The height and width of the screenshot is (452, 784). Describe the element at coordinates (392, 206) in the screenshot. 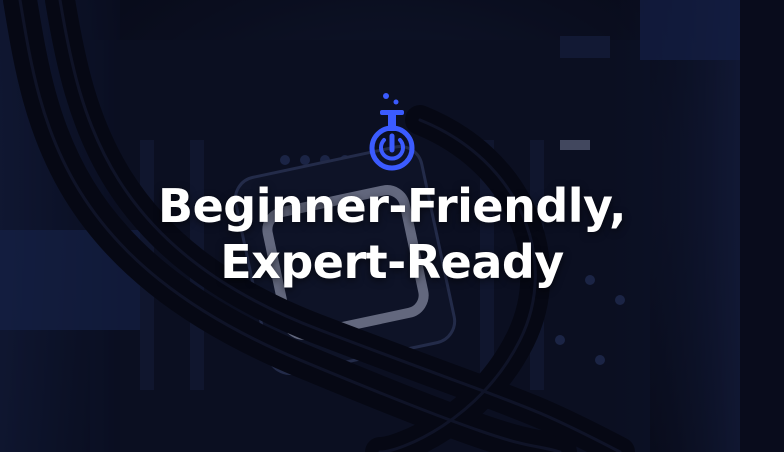

I see `headline-line-1: Beginner-Friendly,` at that location.